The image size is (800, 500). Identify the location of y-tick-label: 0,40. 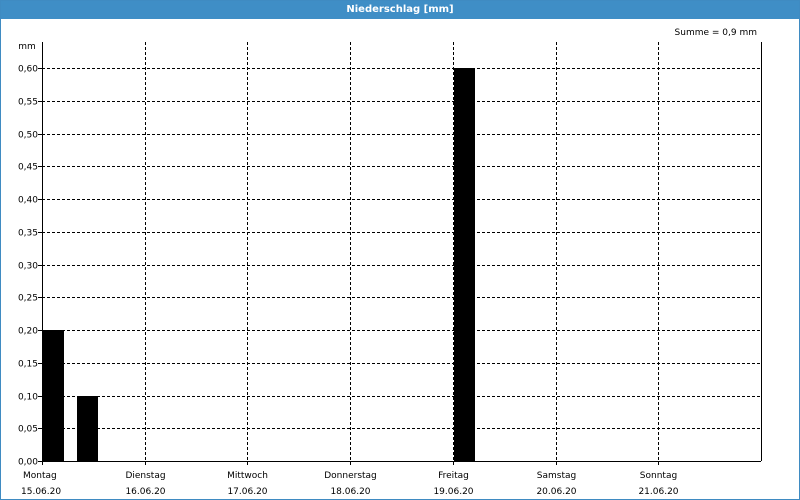
(28, 201).